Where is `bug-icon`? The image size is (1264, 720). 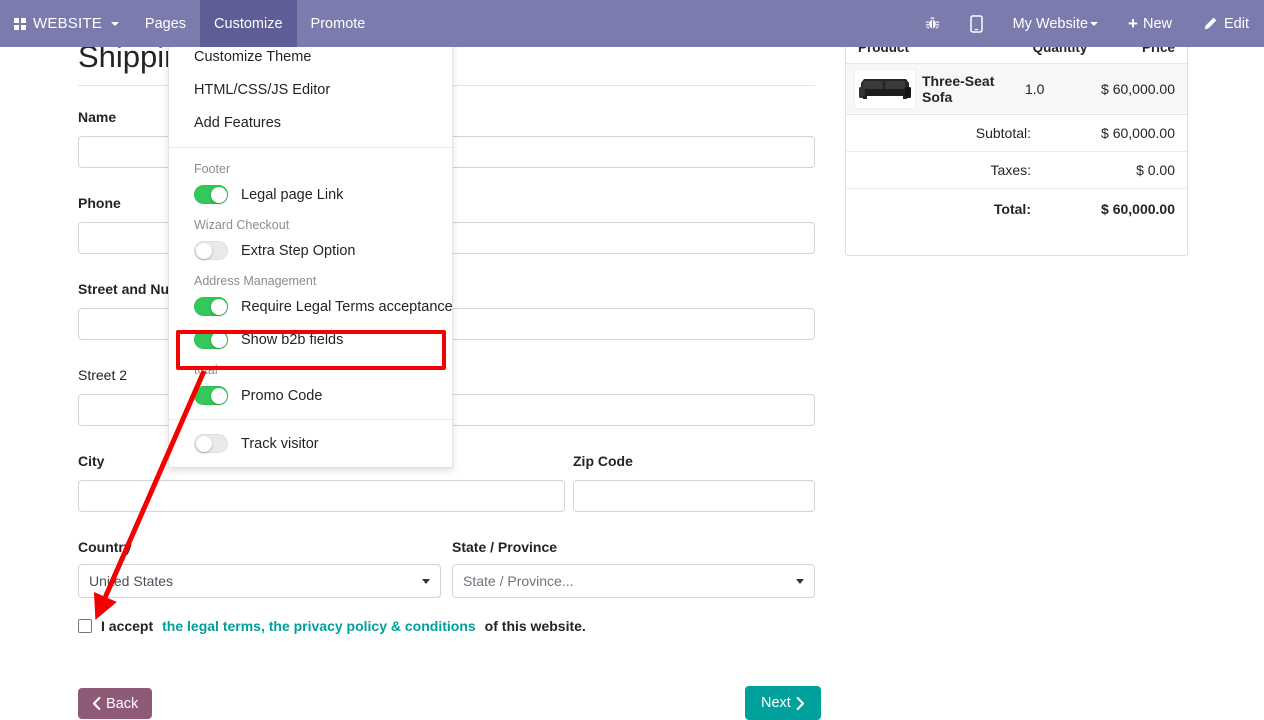
bug-icon is located at coordinates (932, 22).